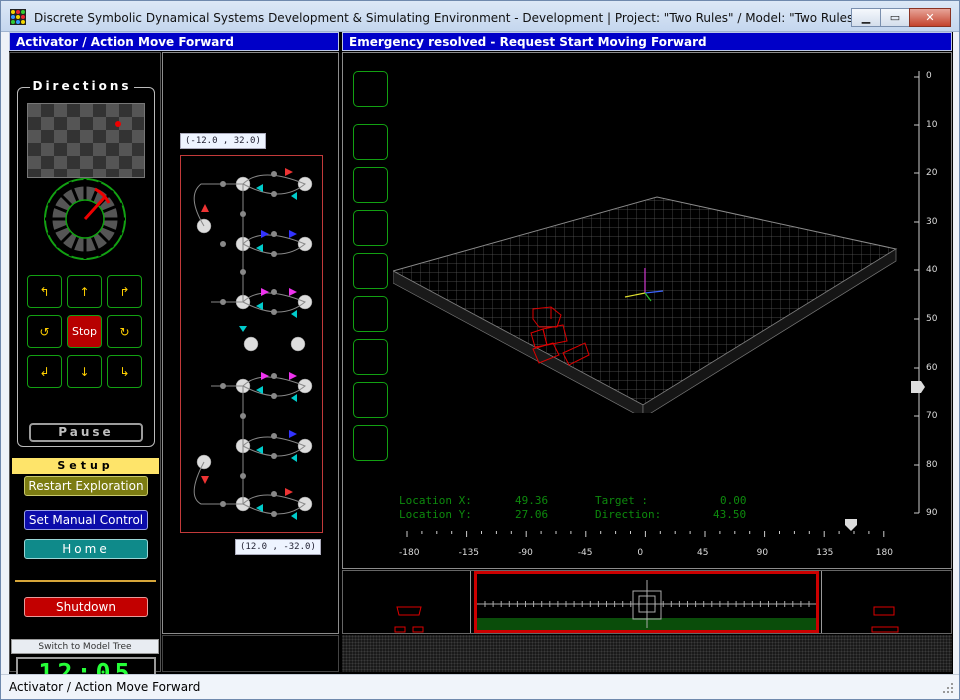  What do you see at coordinates (85, 581) in the screenshot?
I see `separator` at bounding box center [85, 581].